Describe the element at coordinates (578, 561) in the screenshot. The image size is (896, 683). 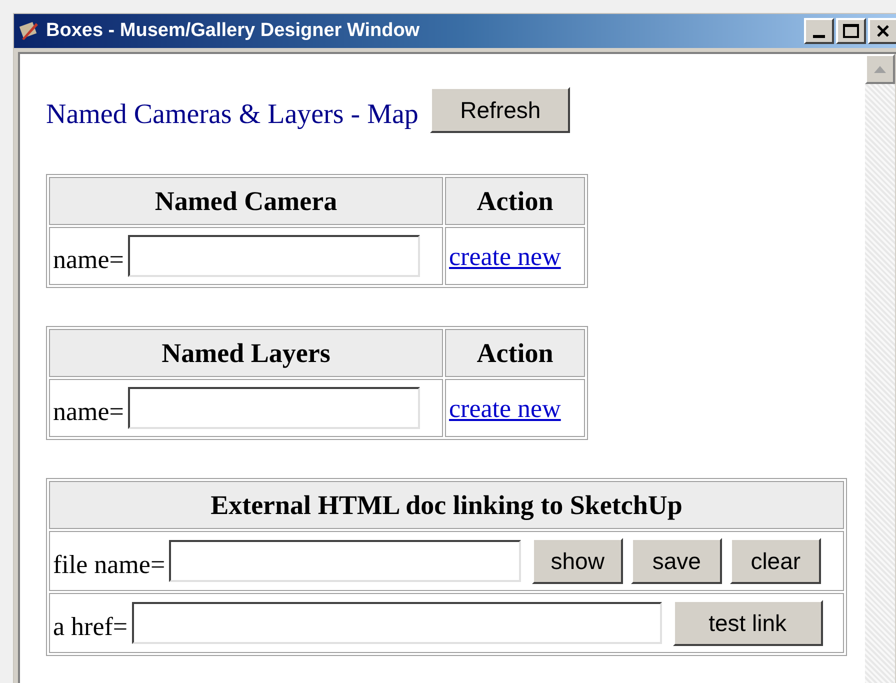
I see `action-button: show` at that location.